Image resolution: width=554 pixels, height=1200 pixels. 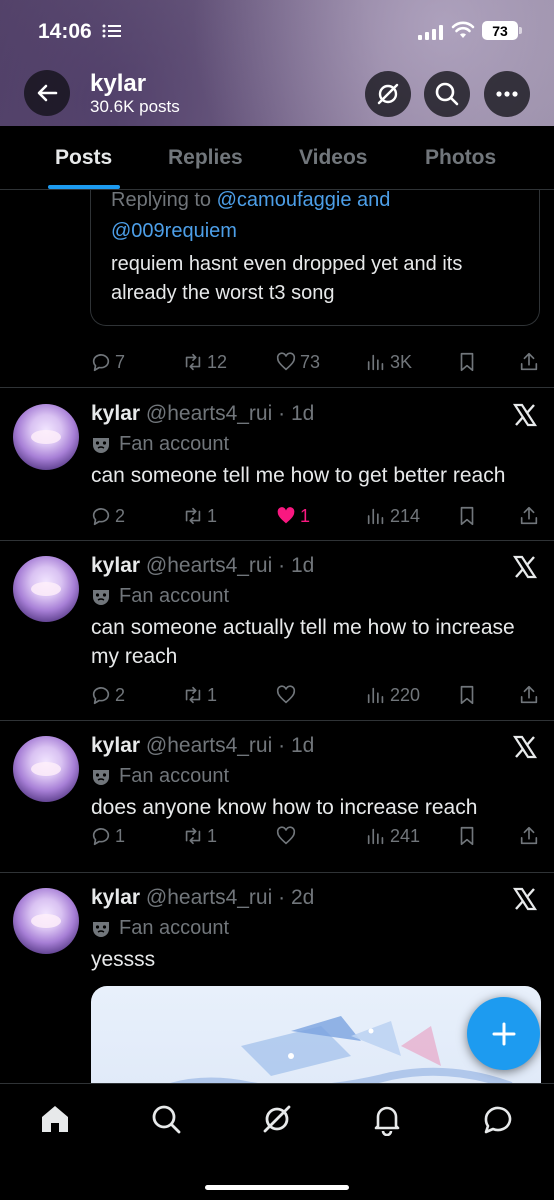 What do you see at coordinates (333, 158) in the screenshot?
I see `tab-videos: Videos` at bounding box center [333, 158].